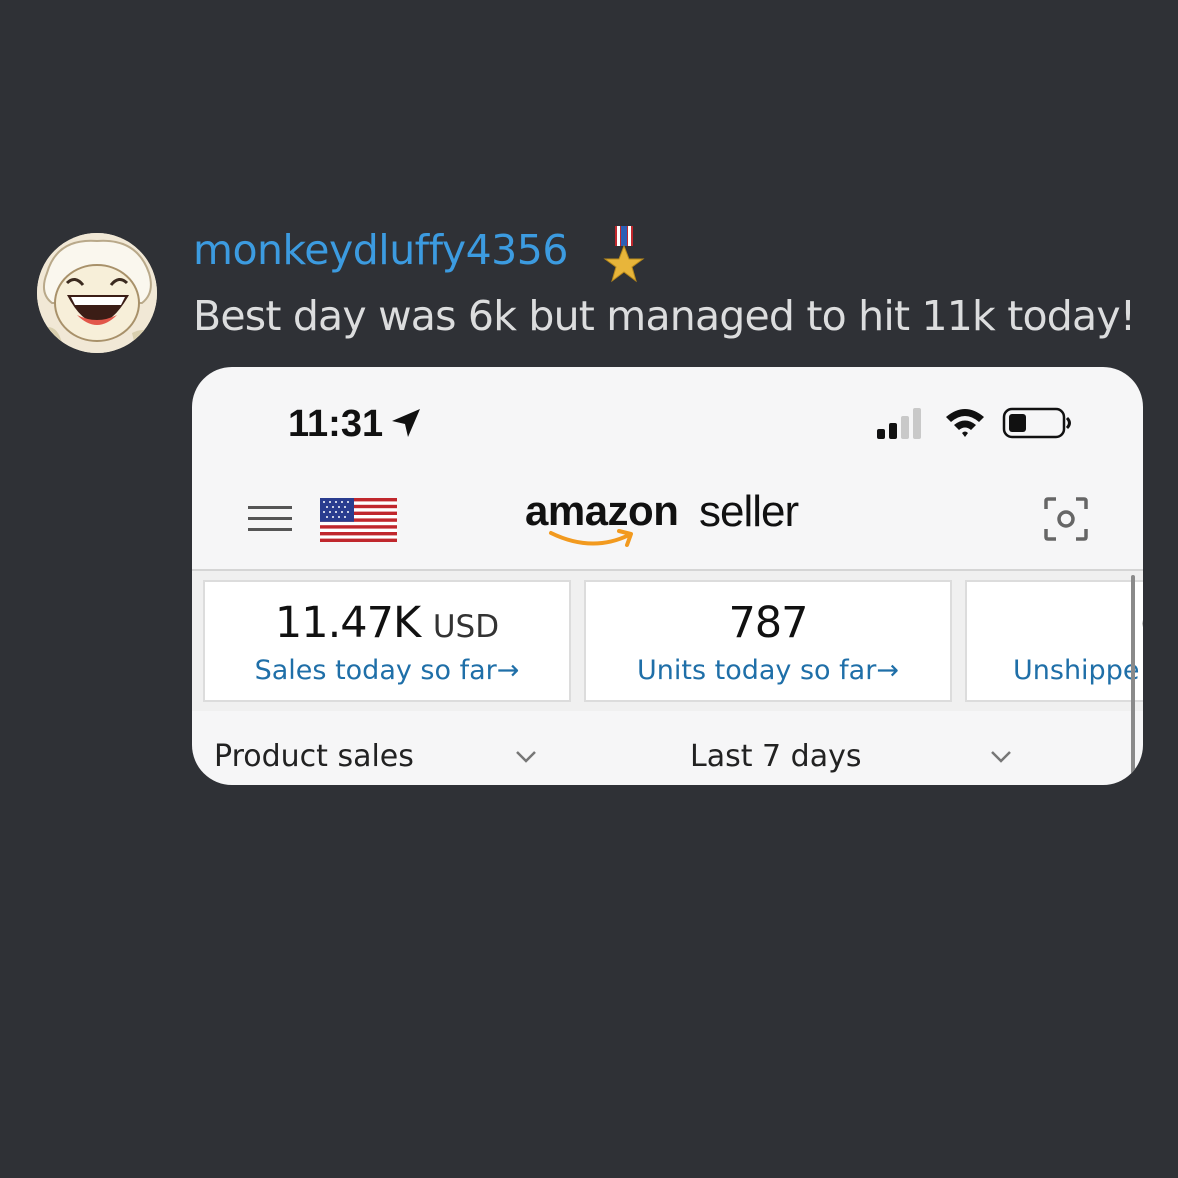  What do you see at coordinates (375, 670) in the screenshot?
I see `sales-link-label: Sales today so far` at bounding box center [375, 670].